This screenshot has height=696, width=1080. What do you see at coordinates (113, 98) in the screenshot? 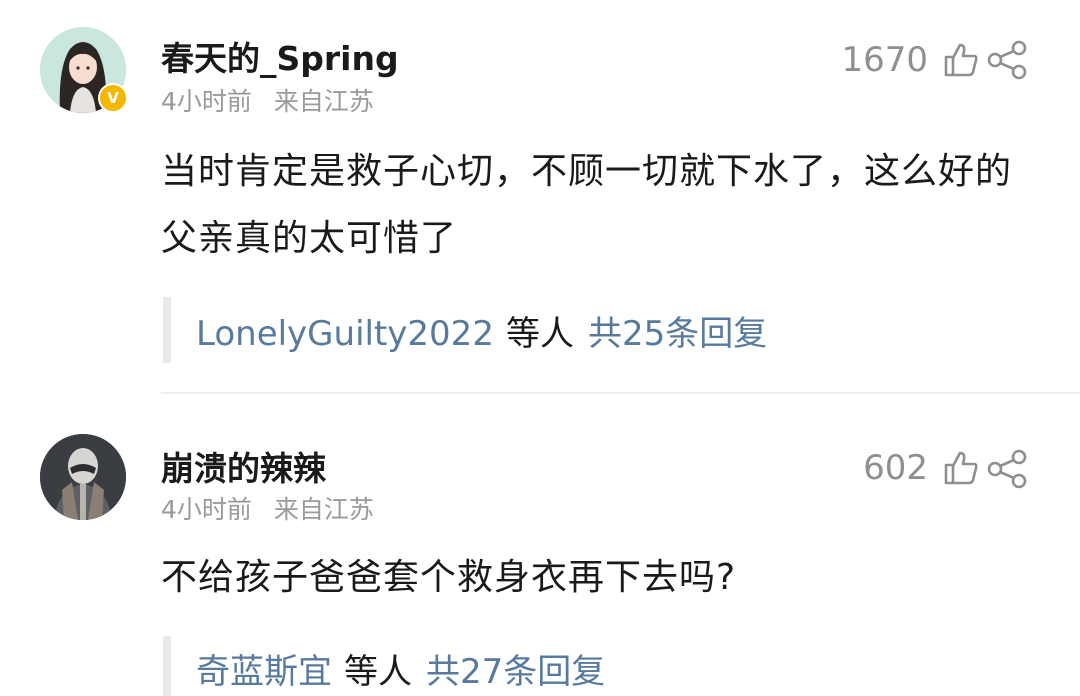
I see `verified-v-badge-icon: V` at bounding box center [113, 98].